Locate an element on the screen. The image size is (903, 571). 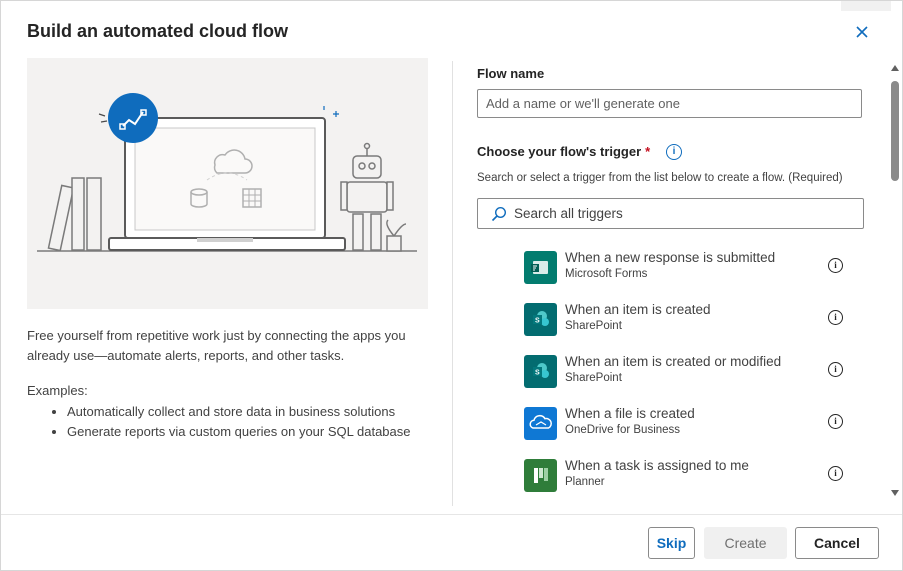
create-button: Create is located at coordinates (745, 543).